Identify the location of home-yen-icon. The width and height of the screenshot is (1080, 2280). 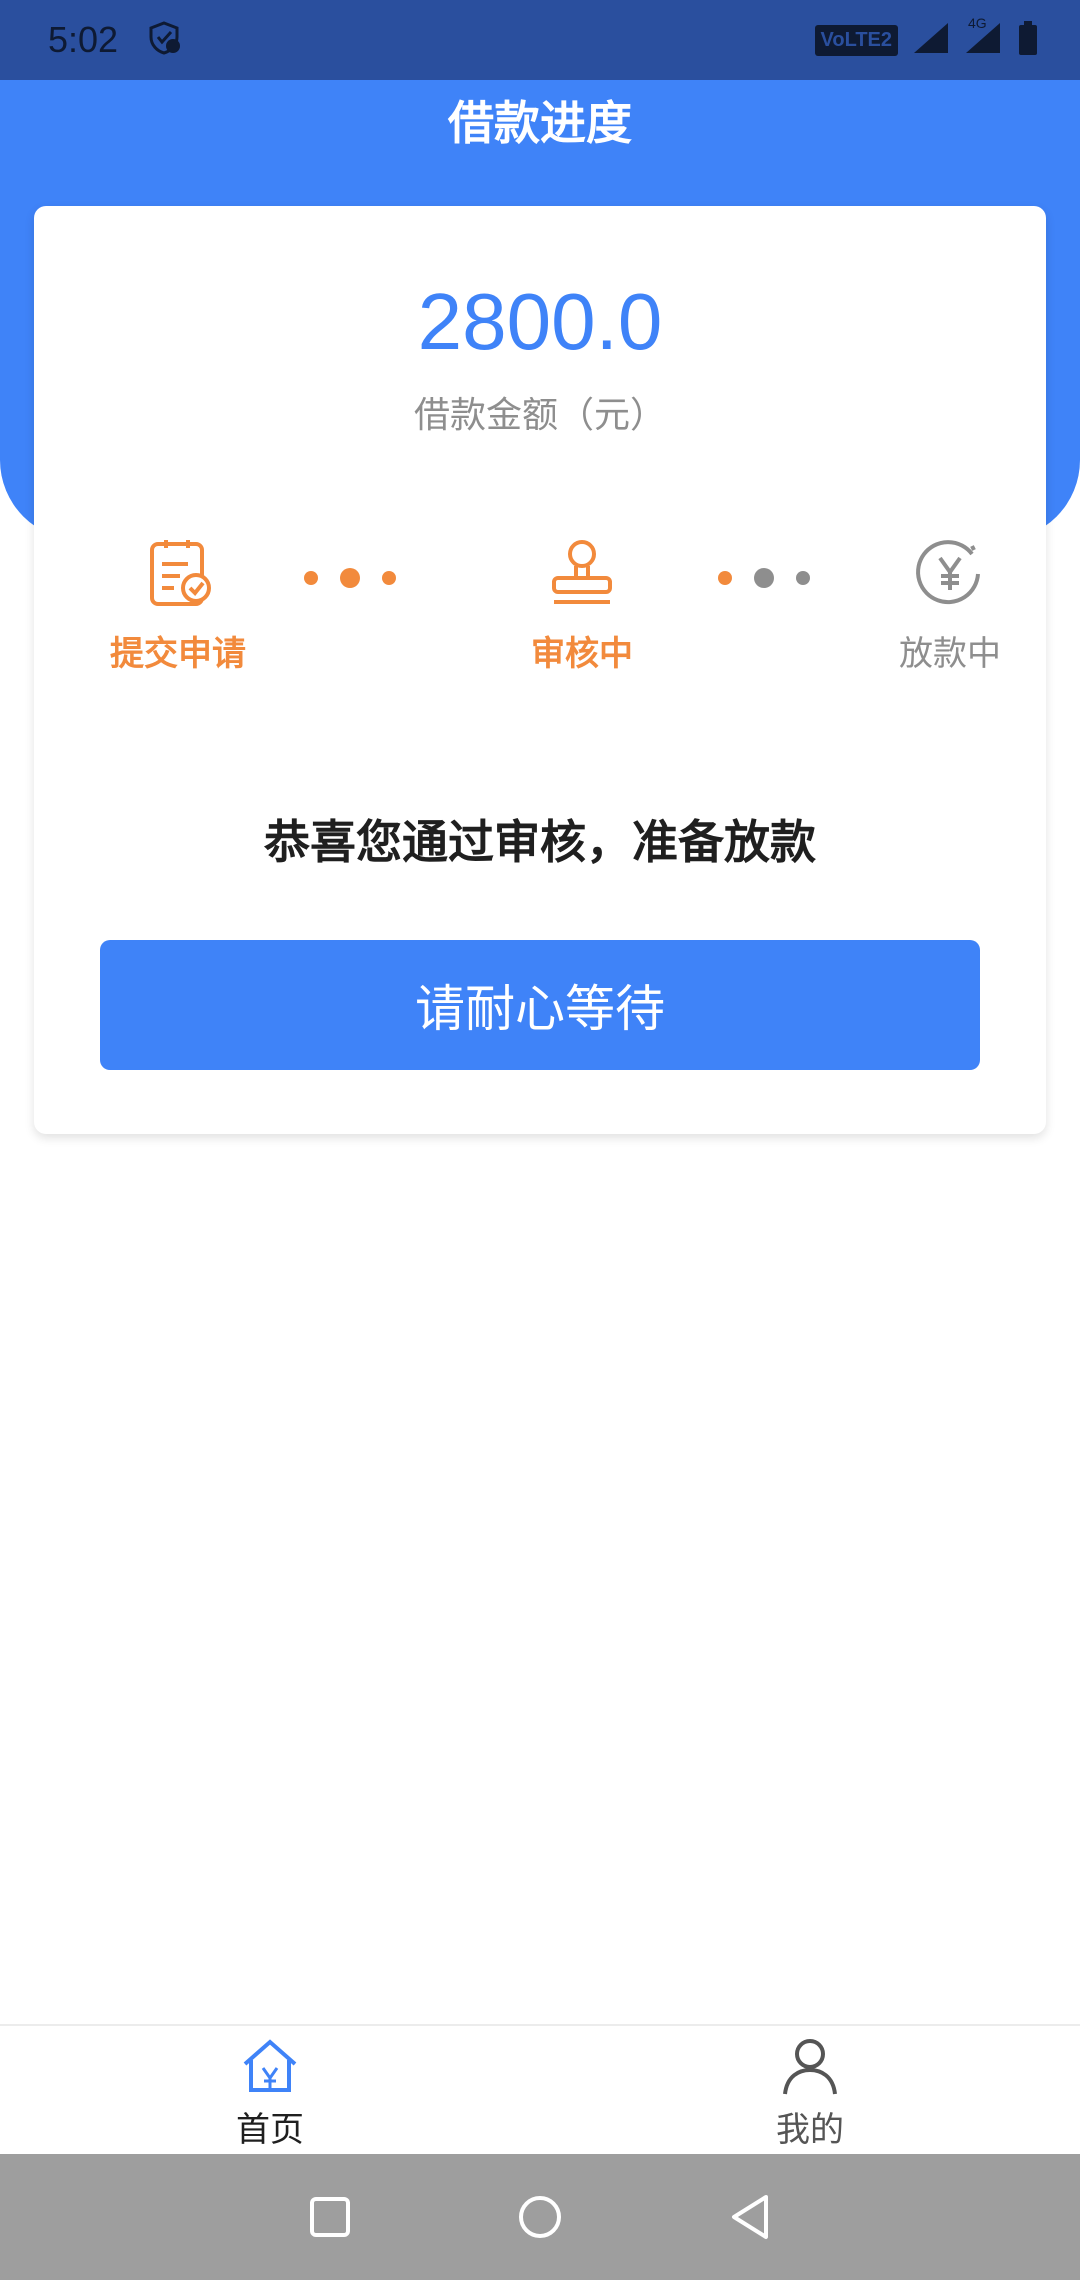
(270, 2068).